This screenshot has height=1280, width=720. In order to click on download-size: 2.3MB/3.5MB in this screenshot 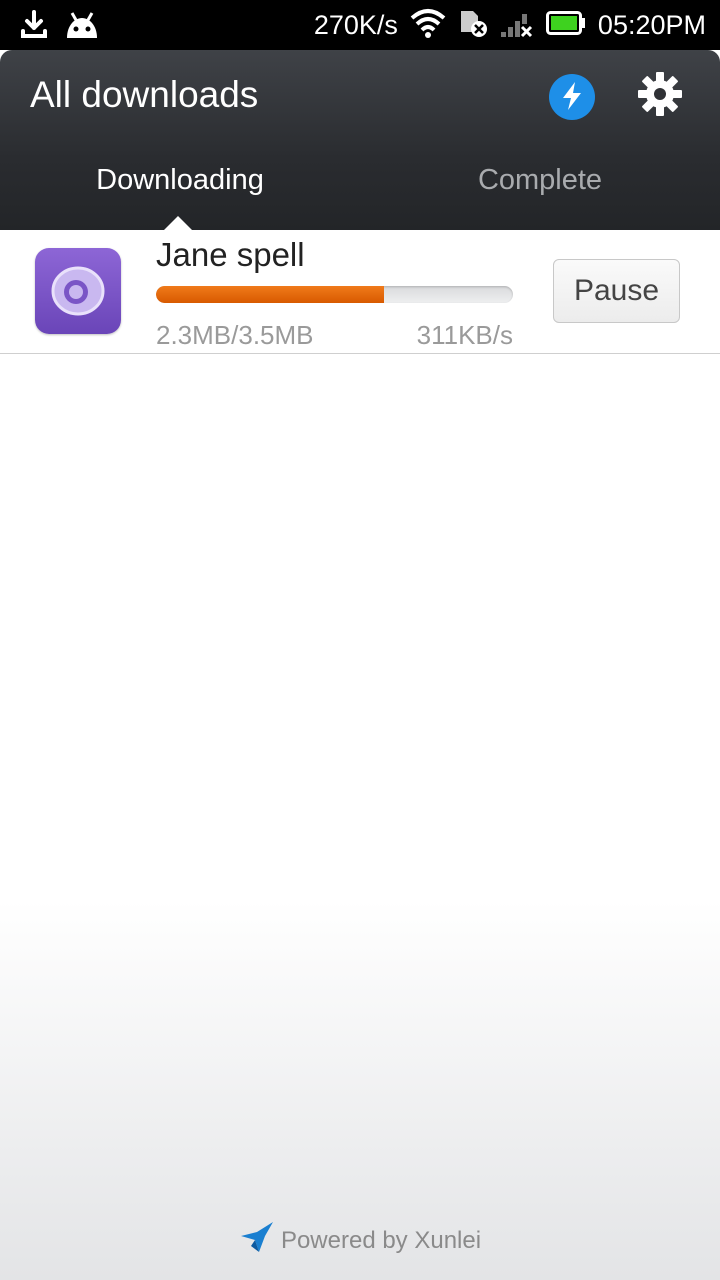, I will do `click(235, 335)`.